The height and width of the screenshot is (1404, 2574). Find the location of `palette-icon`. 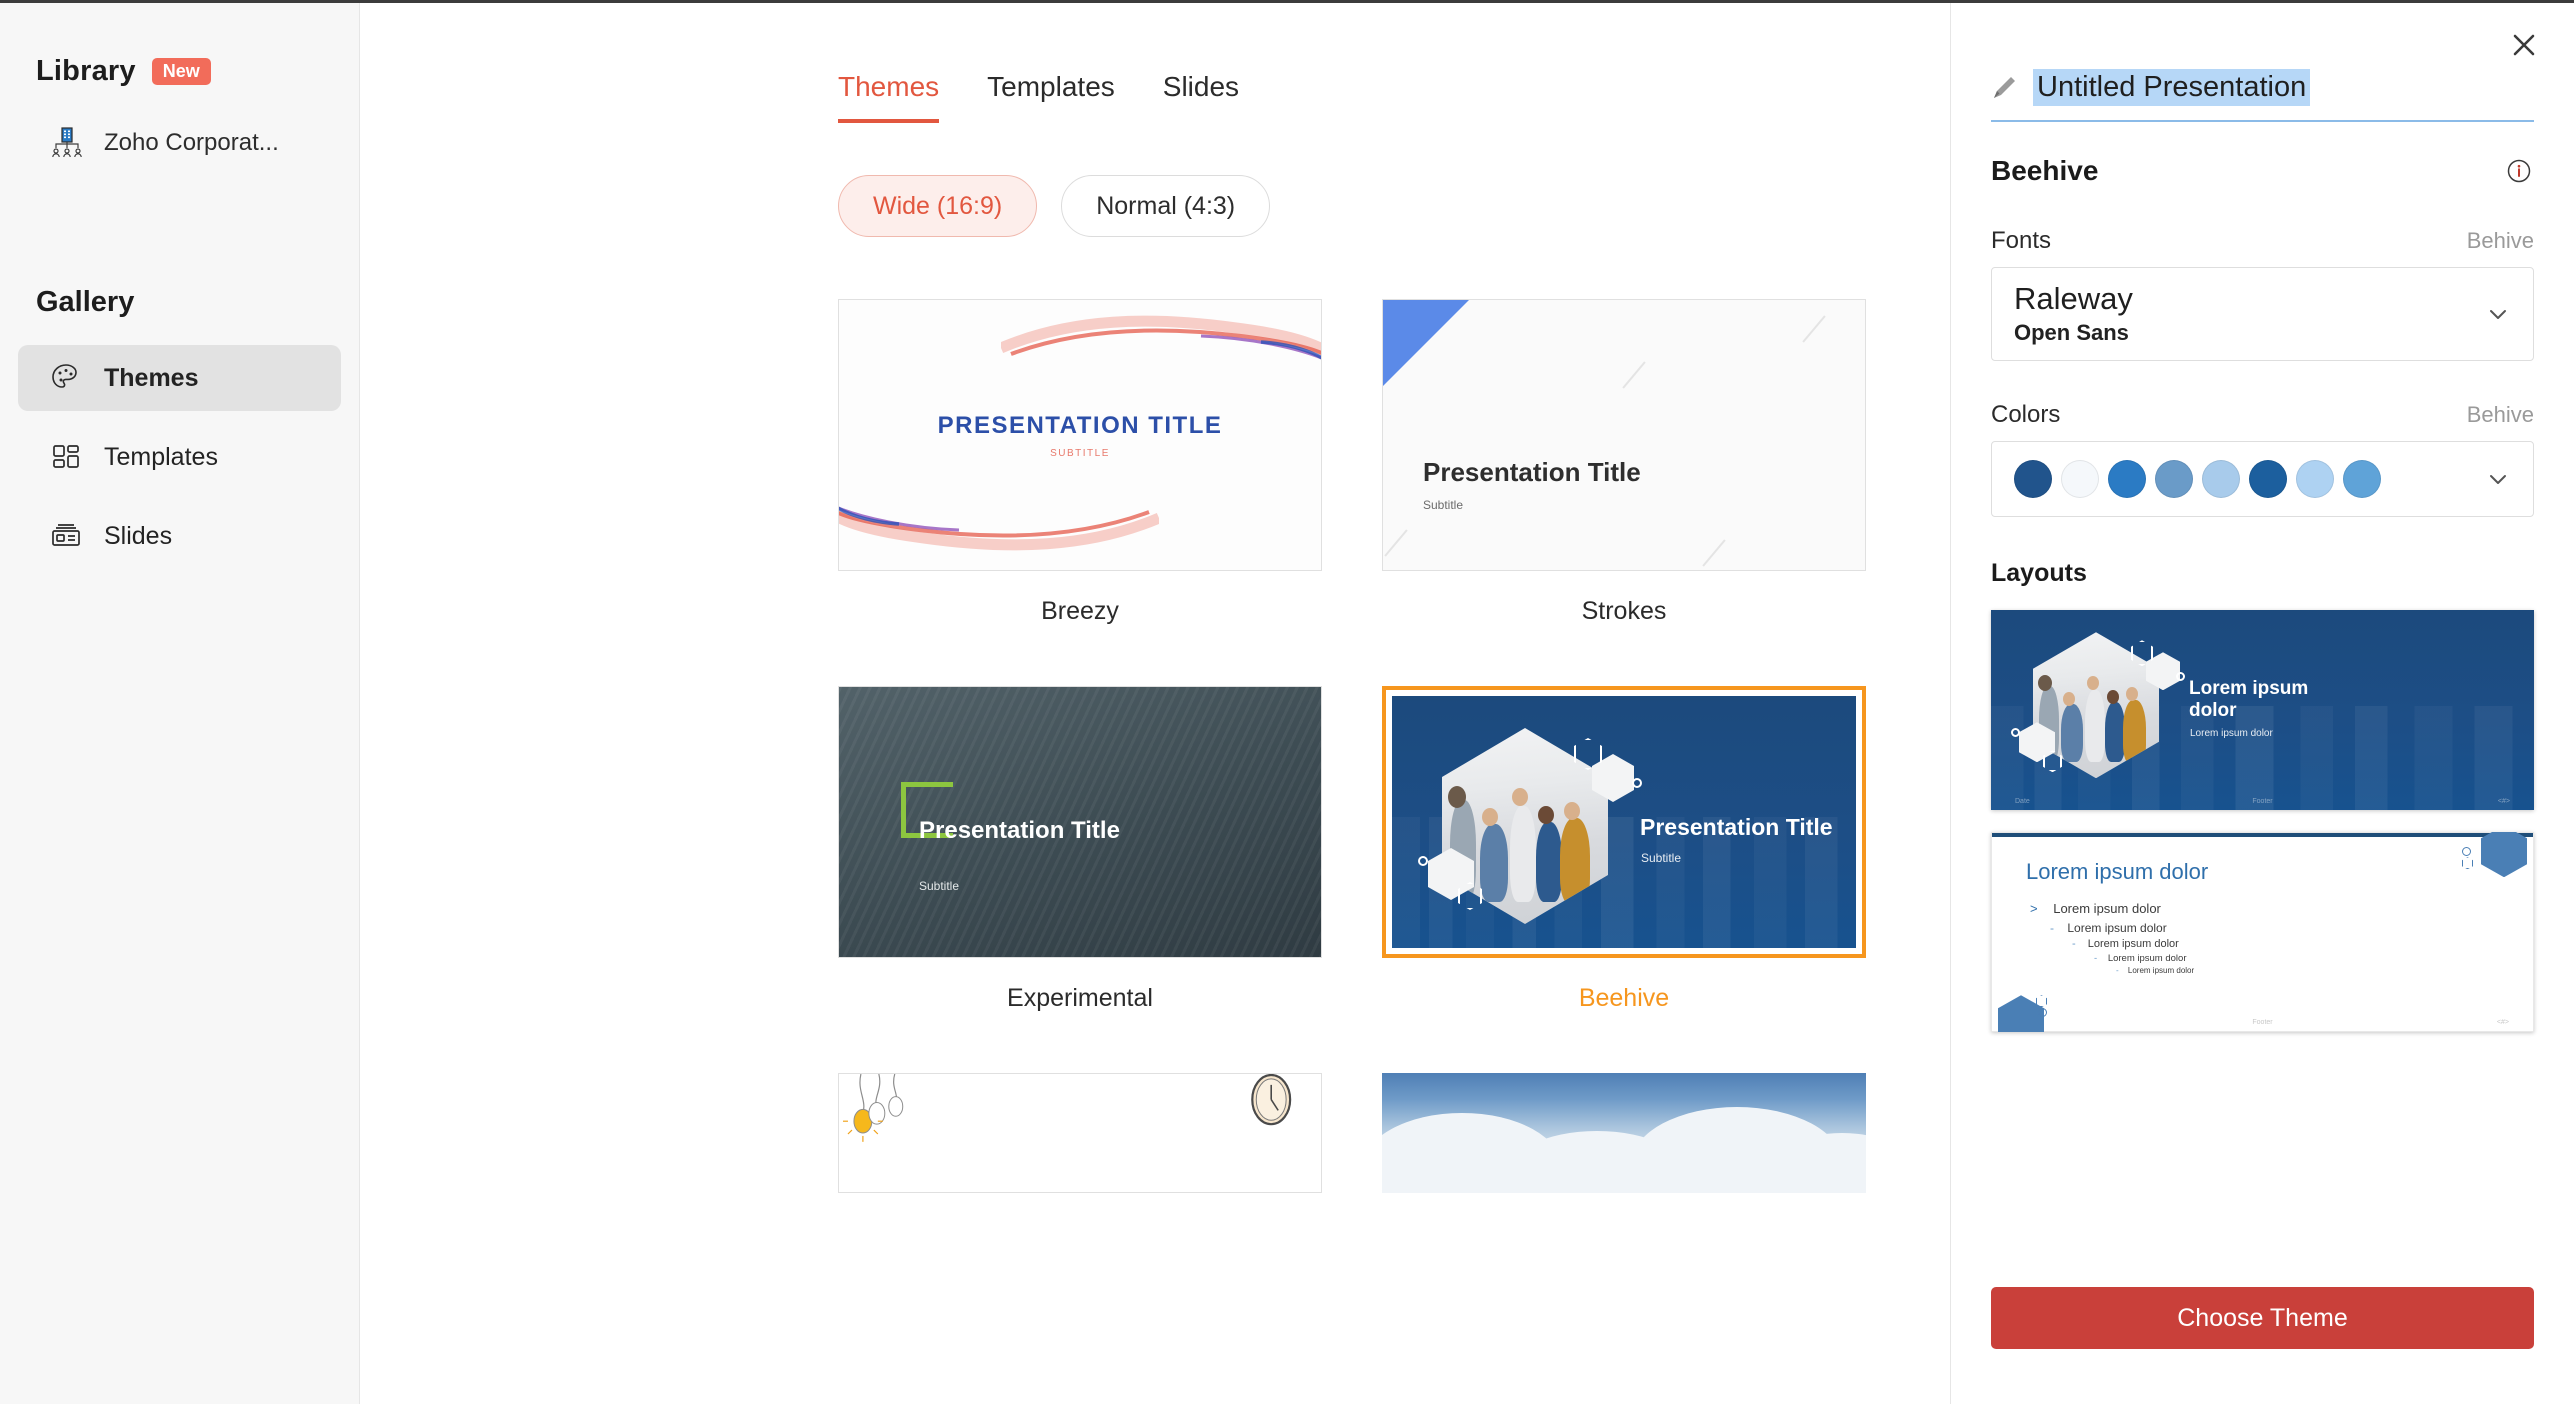

palette-icon is located at coordinates (66, 378).